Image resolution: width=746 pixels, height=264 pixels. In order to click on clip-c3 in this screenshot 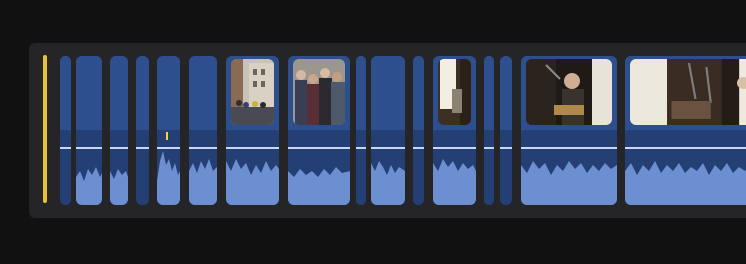, I will do `click(119, 130)`.